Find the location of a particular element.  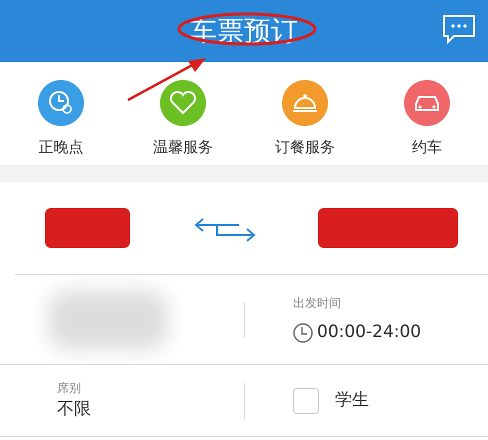

seat-value: 不限 is located at coordinates (150, 409).